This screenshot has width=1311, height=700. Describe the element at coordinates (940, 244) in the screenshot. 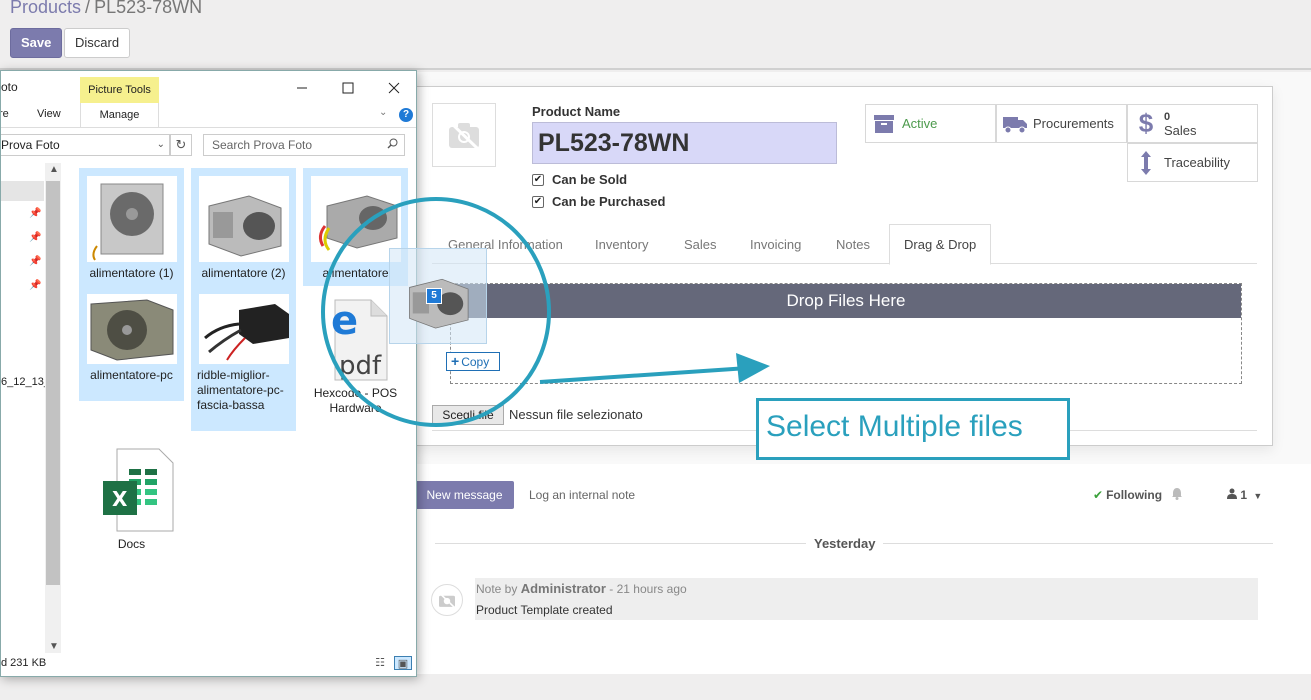

I see `tab-drag-and-drop: Drag & Drop` at that location.